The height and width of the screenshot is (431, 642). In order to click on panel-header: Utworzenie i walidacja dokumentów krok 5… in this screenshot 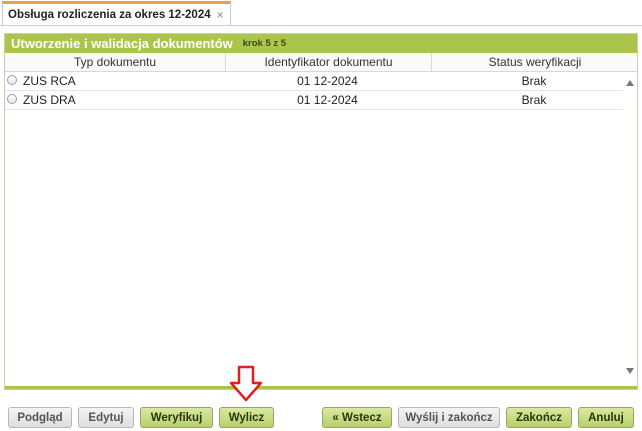, I will do `click(321, 43)`.